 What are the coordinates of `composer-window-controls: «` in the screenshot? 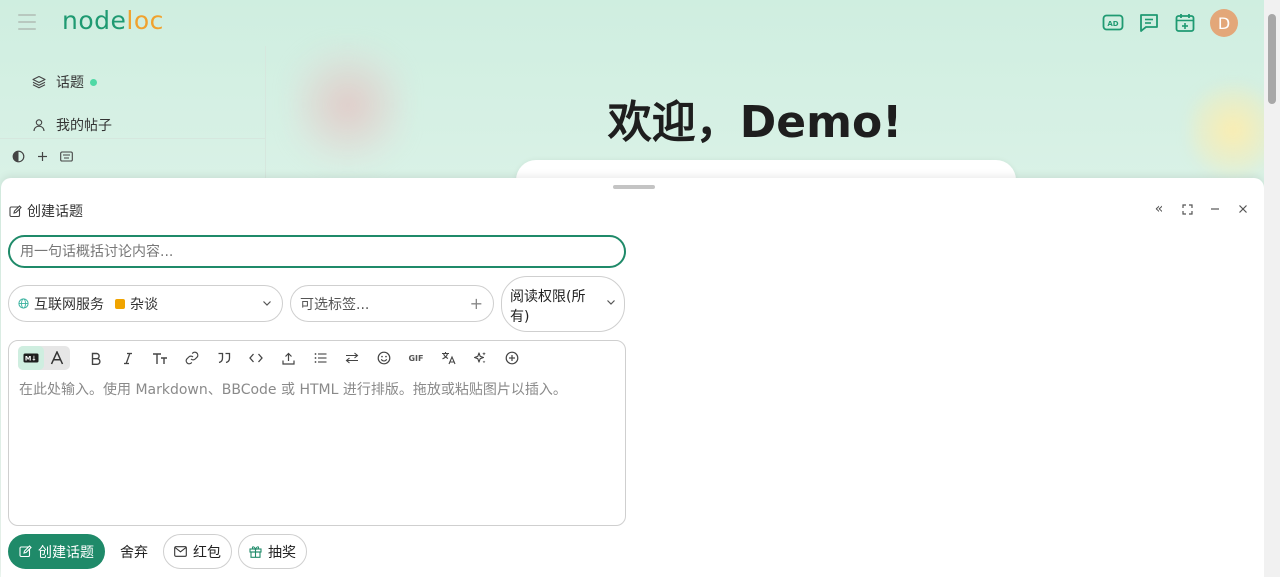 It's located at (1201, 209).